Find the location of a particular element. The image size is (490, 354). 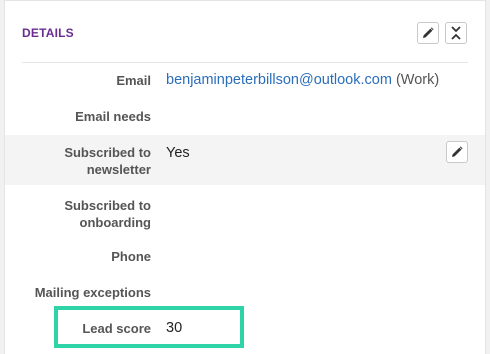

field-value-email: benjaminpeterbillson@outlook.com (Work) is located at coordinates (302, 80).